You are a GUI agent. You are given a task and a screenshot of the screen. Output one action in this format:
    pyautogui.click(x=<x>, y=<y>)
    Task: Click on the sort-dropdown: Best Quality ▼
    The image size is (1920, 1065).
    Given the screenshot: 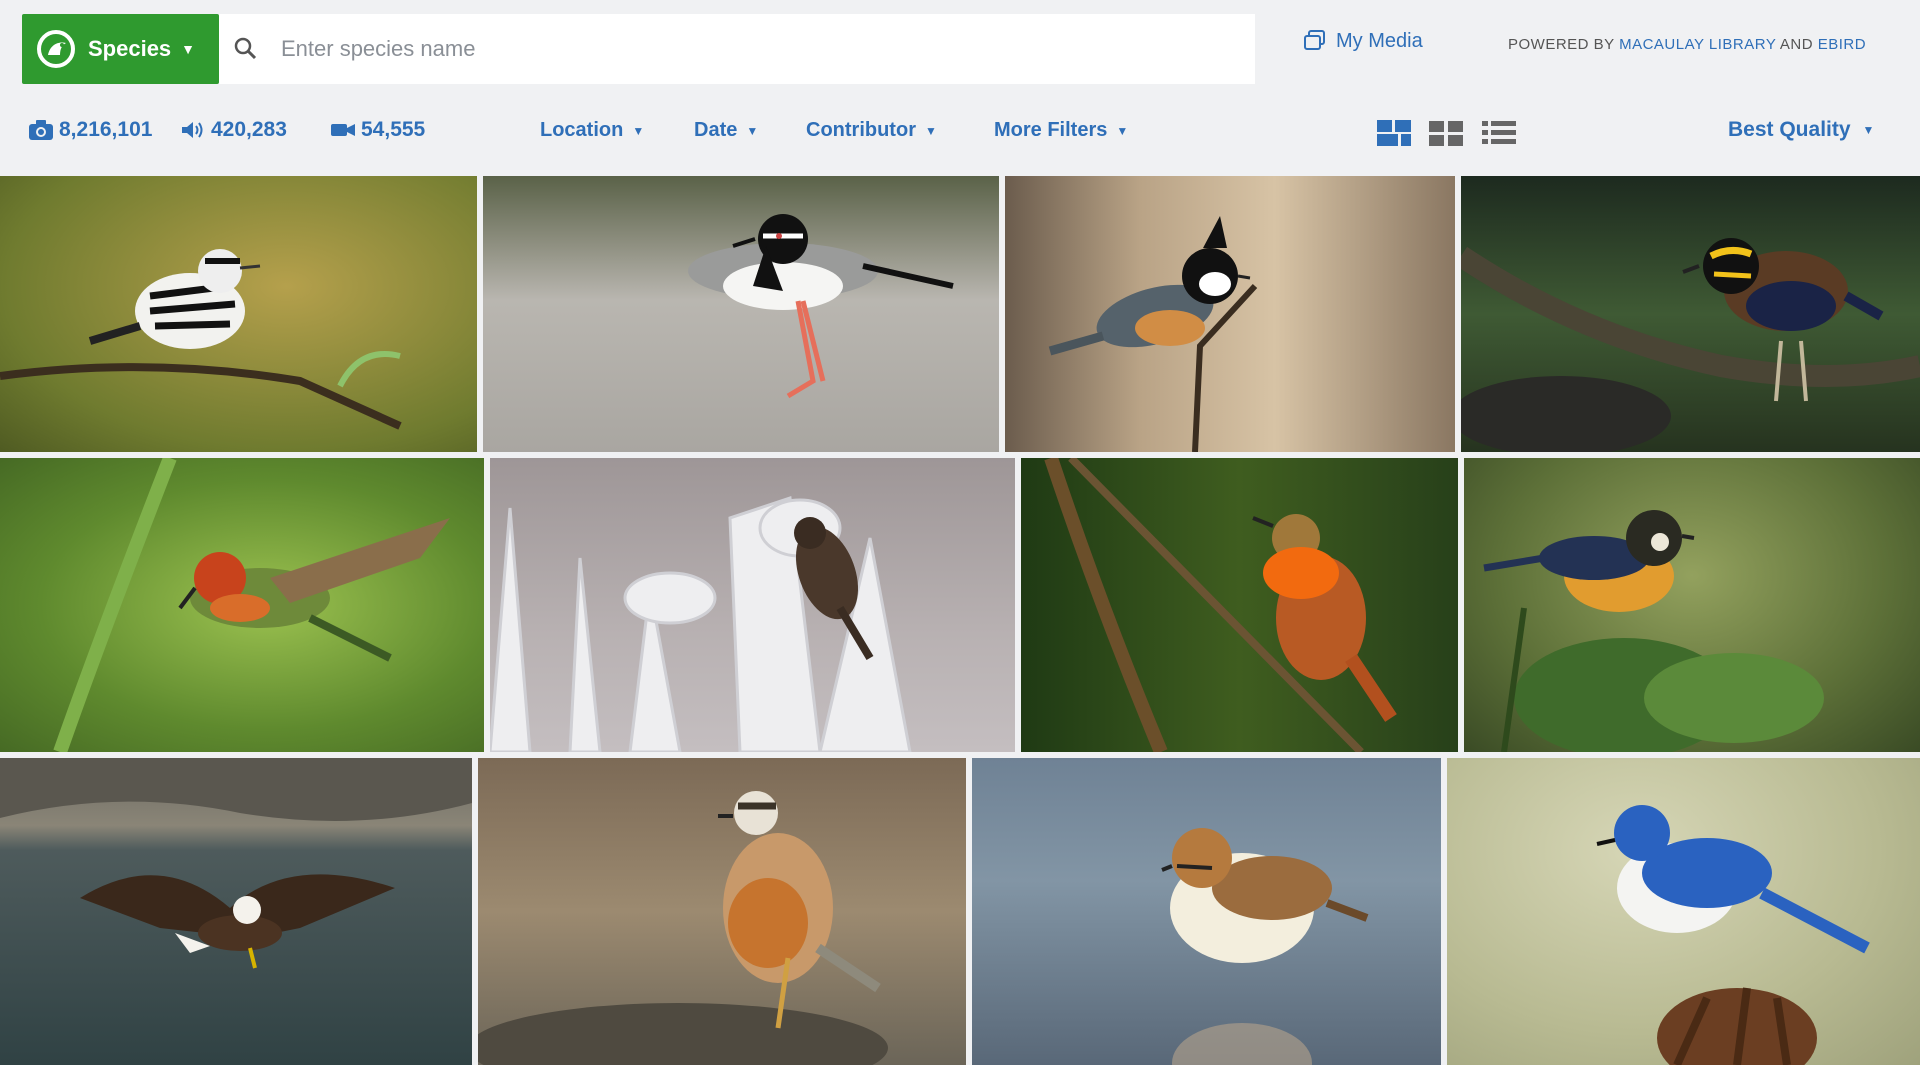 What is the action you would take?
    pyautogui.click(x=1801, y=130)
    